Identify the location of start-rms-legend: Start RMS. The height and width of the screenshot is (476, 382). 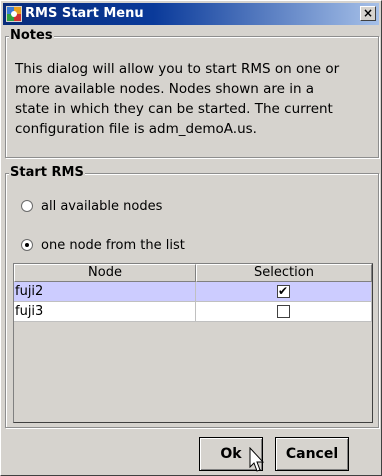
(47, 172).